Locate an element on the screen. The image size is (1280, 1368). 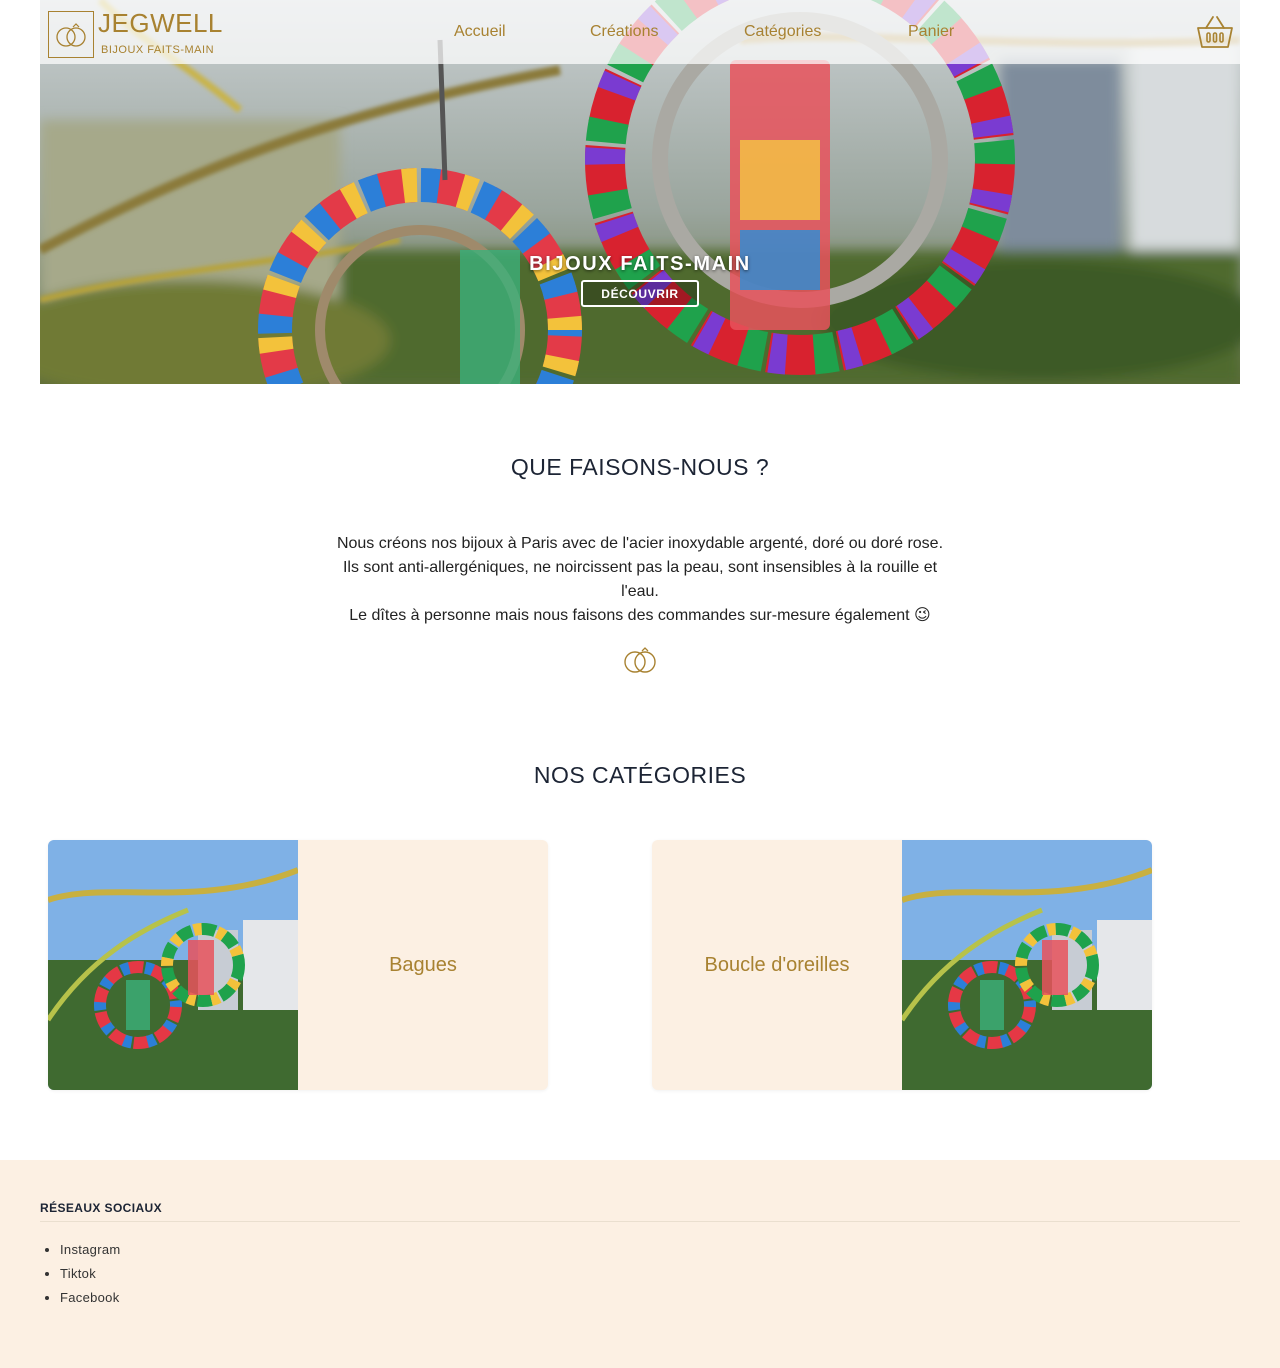
nav-creations: Créations is located at coordinates (624, 32).